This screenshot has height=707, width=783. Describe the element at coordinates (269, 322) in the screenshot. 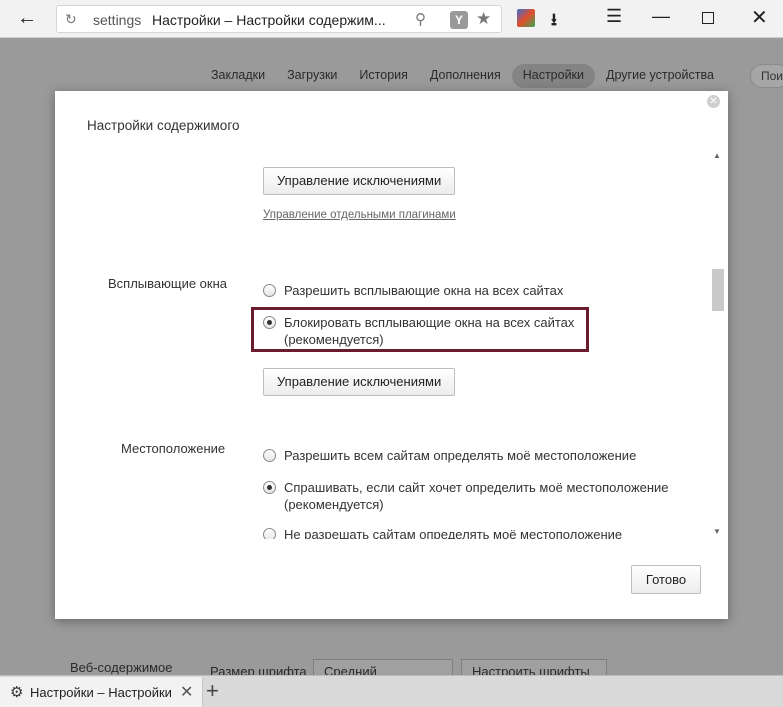

I see `popups-block-radio` at that location.